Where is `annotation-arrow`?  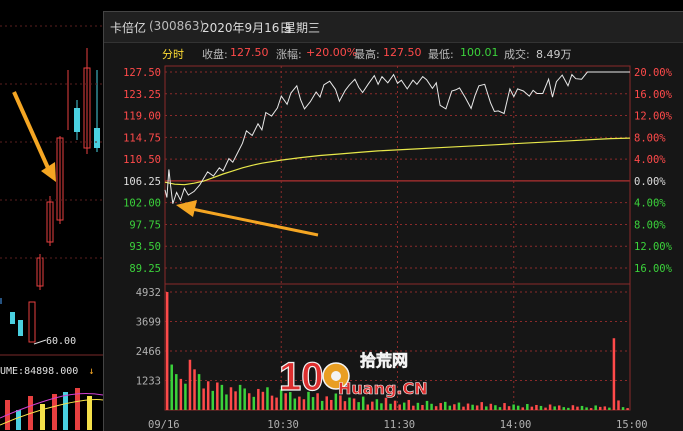
annotation-arrow is located at coordinates (247, 218).